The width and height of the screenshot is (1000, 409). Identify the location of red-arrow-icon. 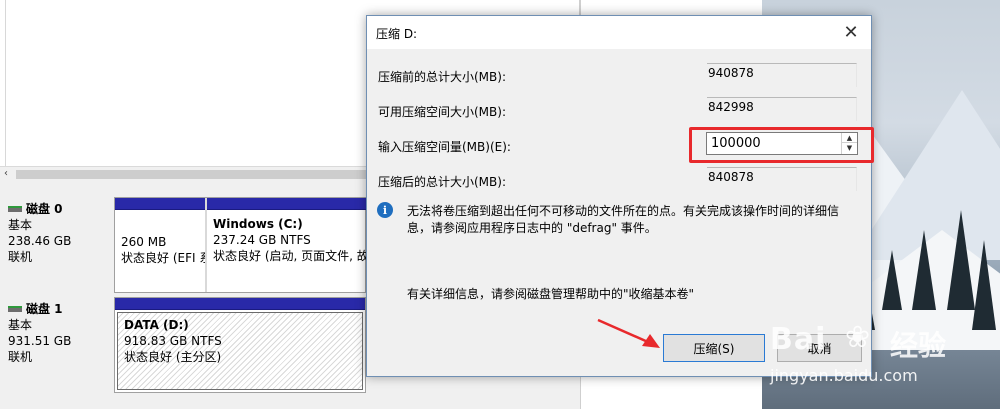
(628, 333).